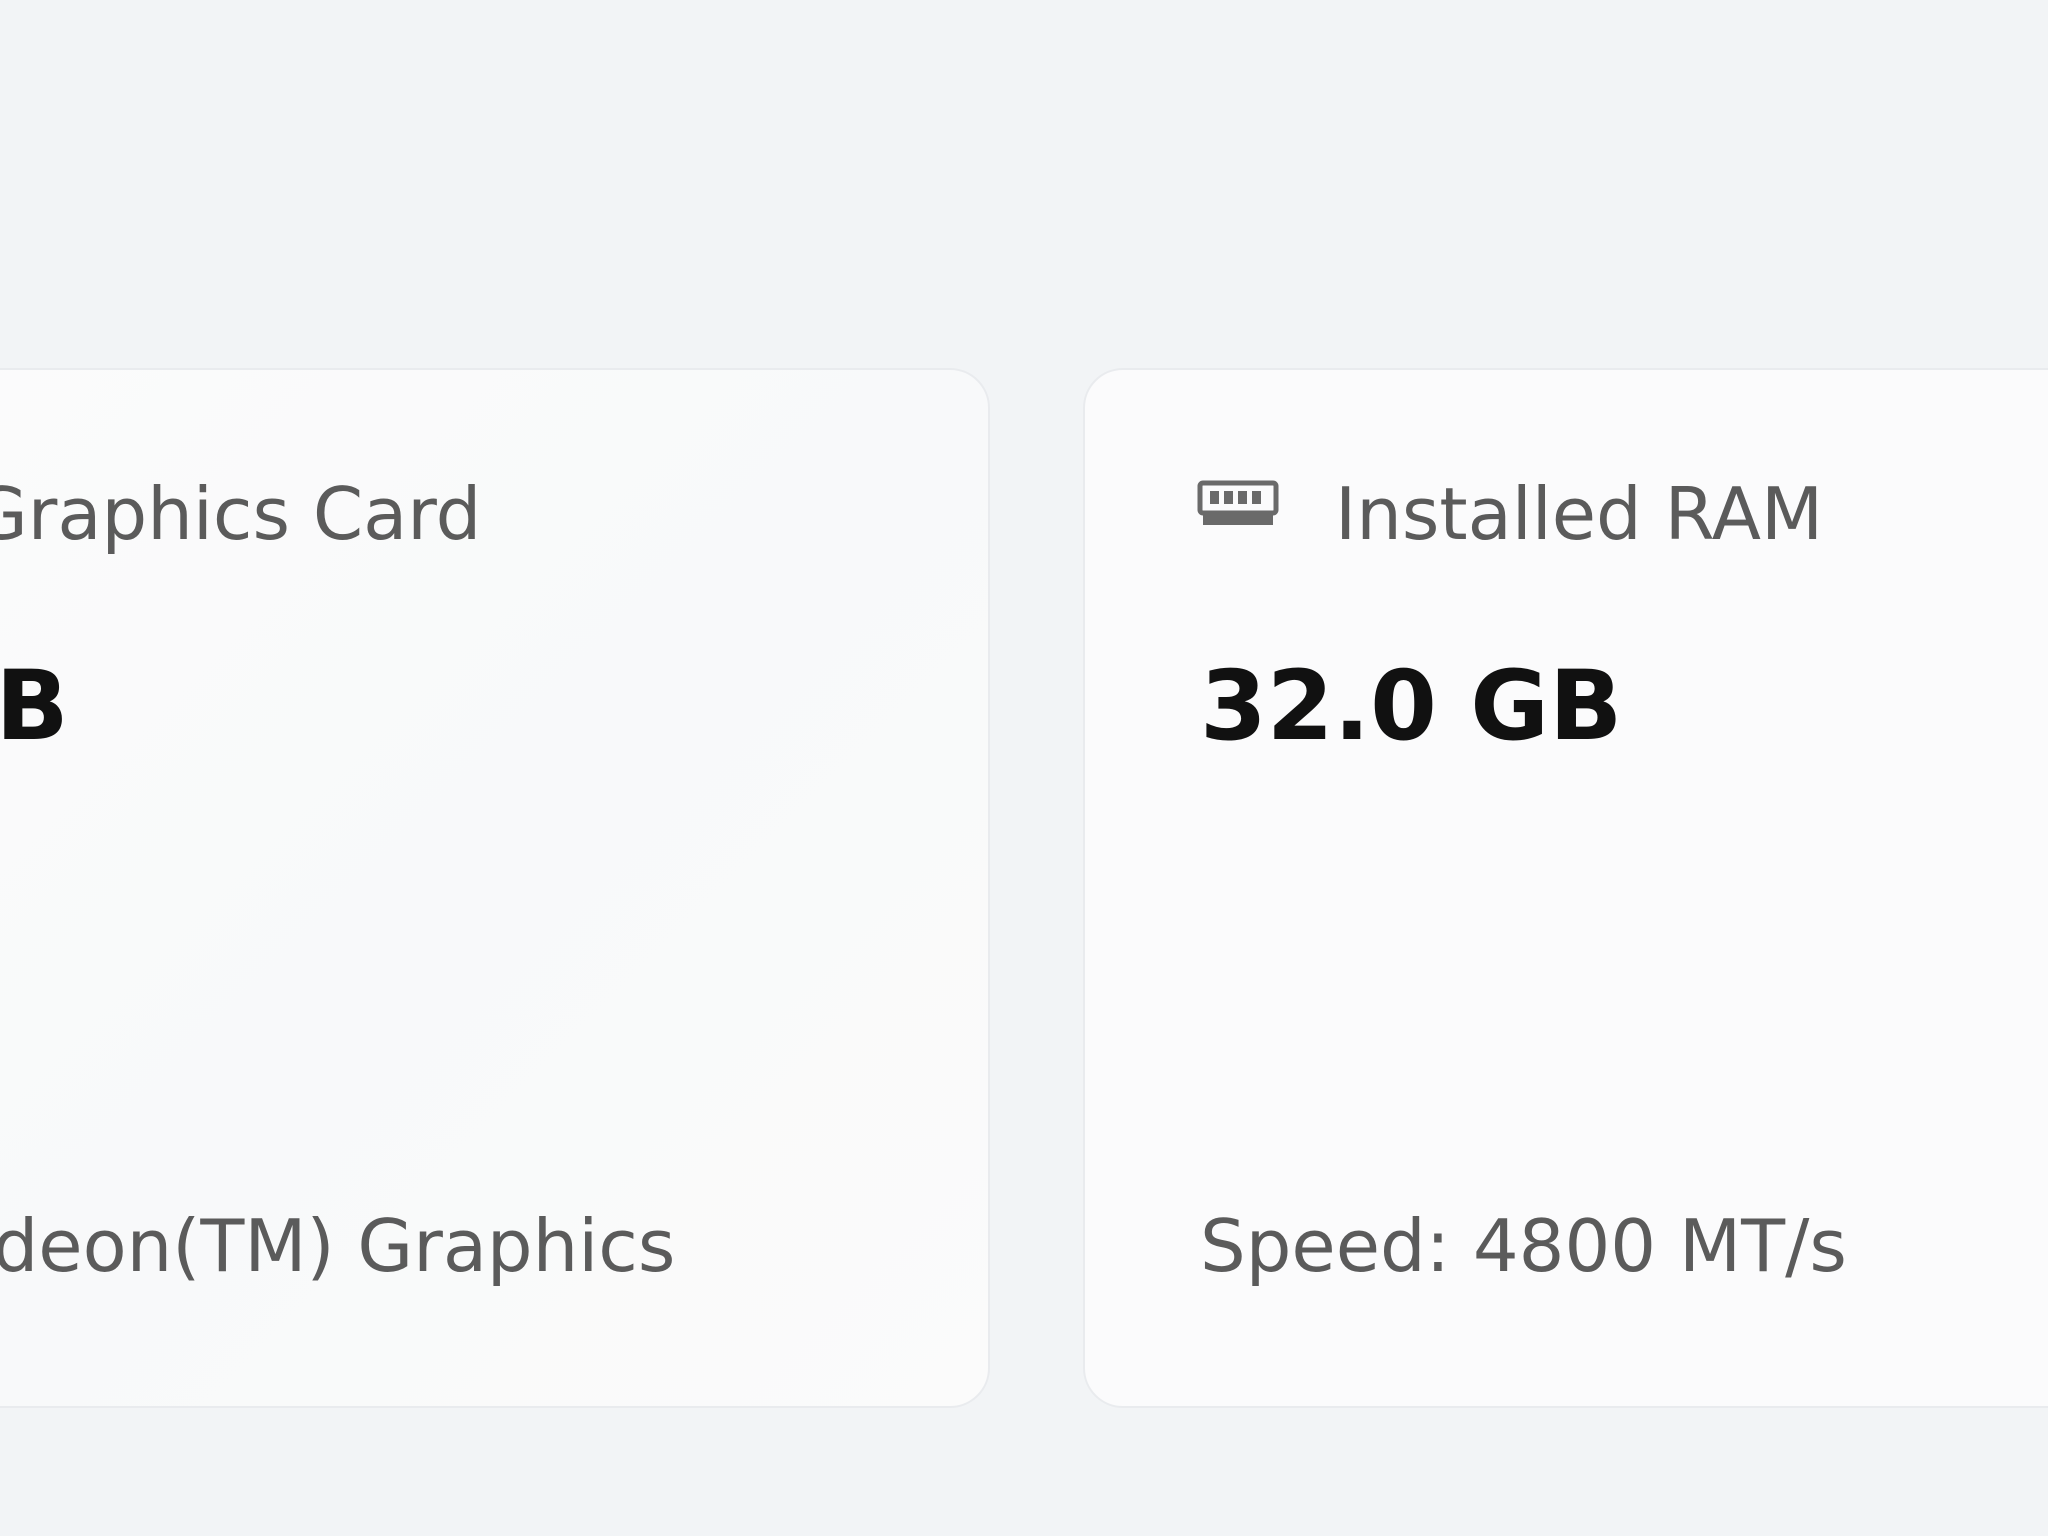 The height and width of the screenshot is (1536, 2048). What do you see at coordinates (1411, 706) in the screenshot?
I see `installed-ram-value: 32.0 GB` at bounding box center [1411, 706].